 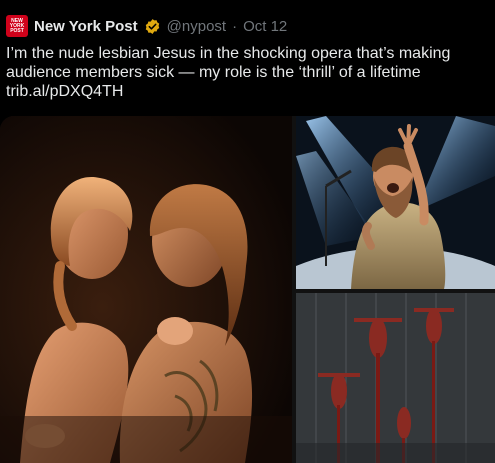 I want to click on media-photo-bottom-right, so click(x=395, y=378).